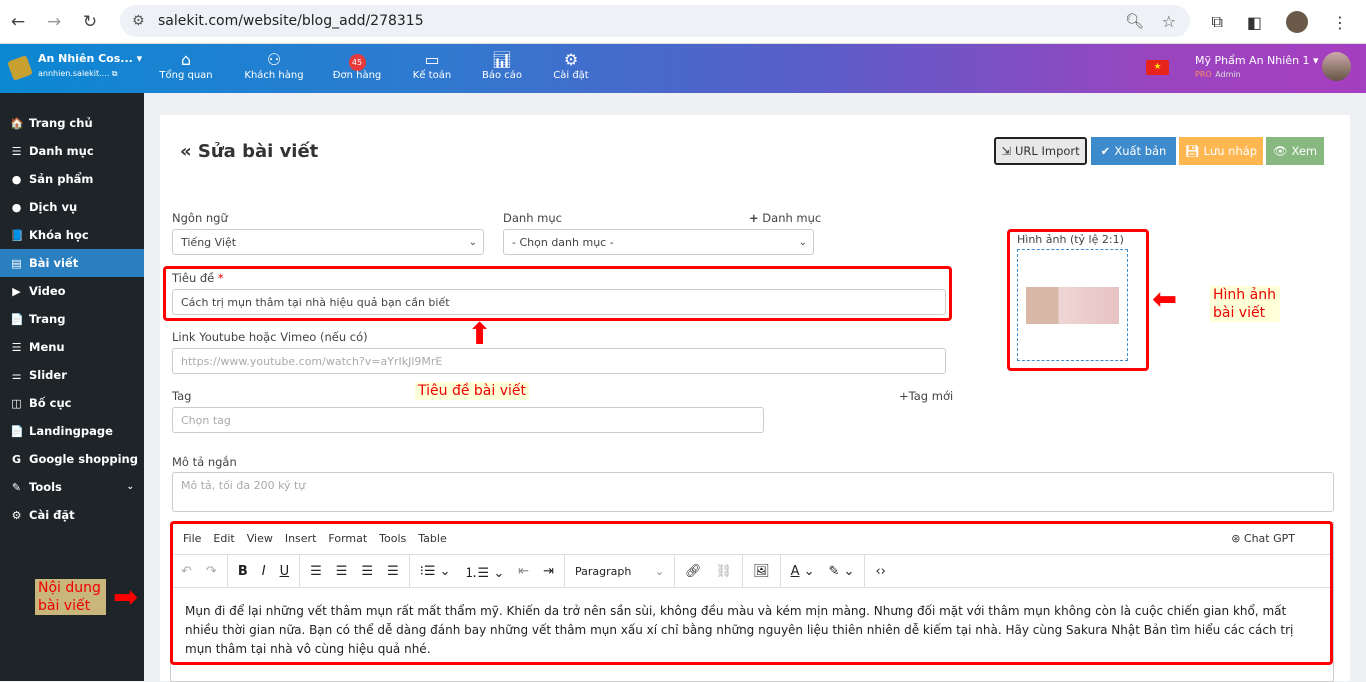 The width and height of the screenshot is (1366, 682). I want to click on nav-khach-hang: ⚇ Khách hàng, so click(274, 65).